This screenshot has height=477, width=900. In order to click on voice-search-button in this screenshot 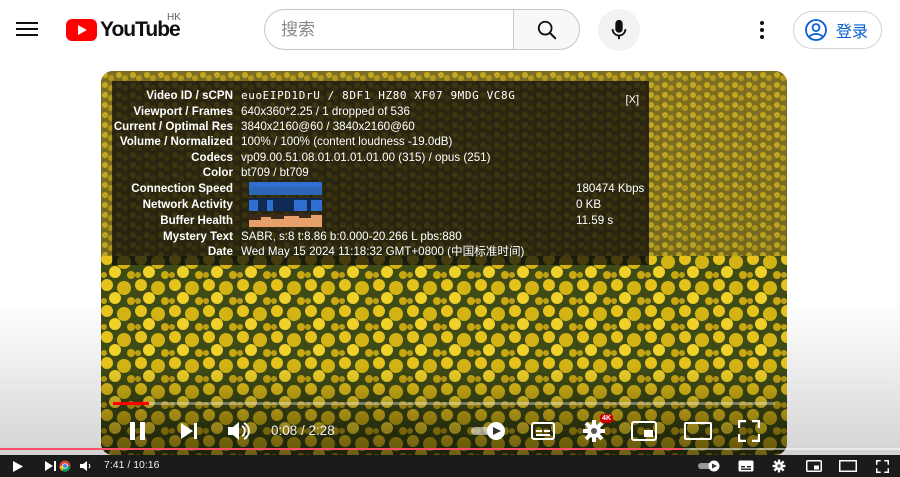, I will do `click(619, 30)`.